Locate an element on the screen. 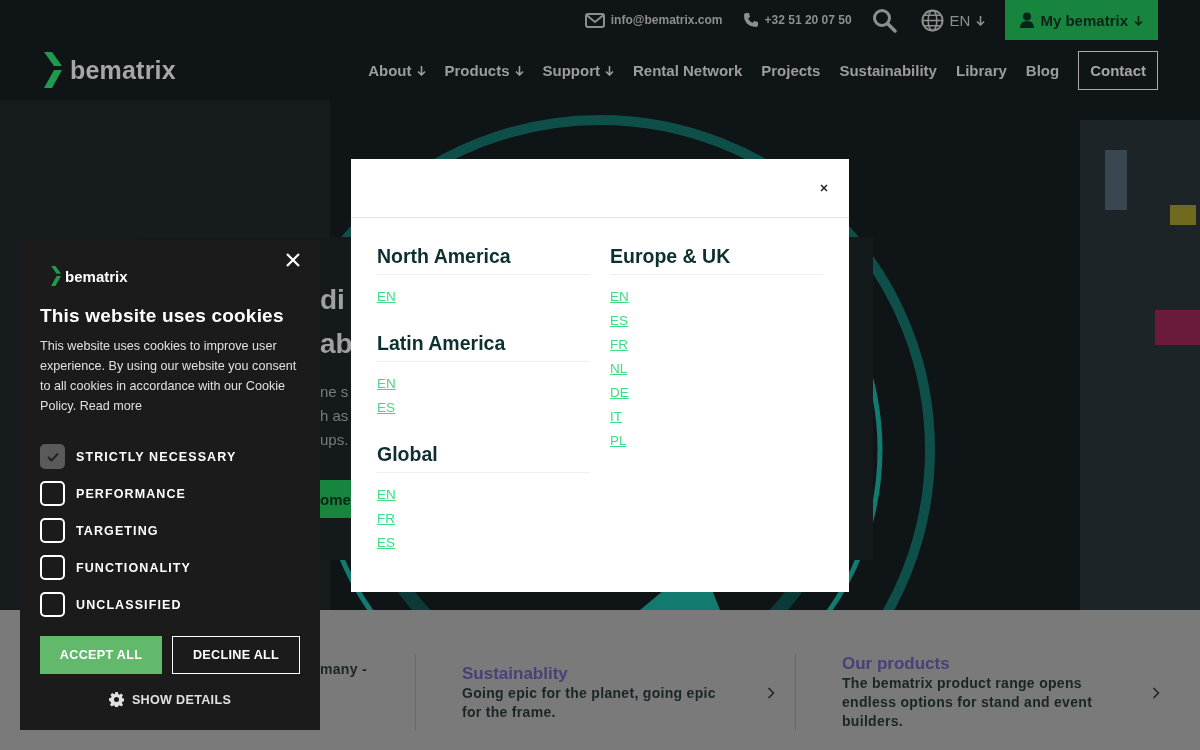 The height and width of the screenshot is (750, 1200). hero-heading-fragment: di is located at coordinates (333, 300).